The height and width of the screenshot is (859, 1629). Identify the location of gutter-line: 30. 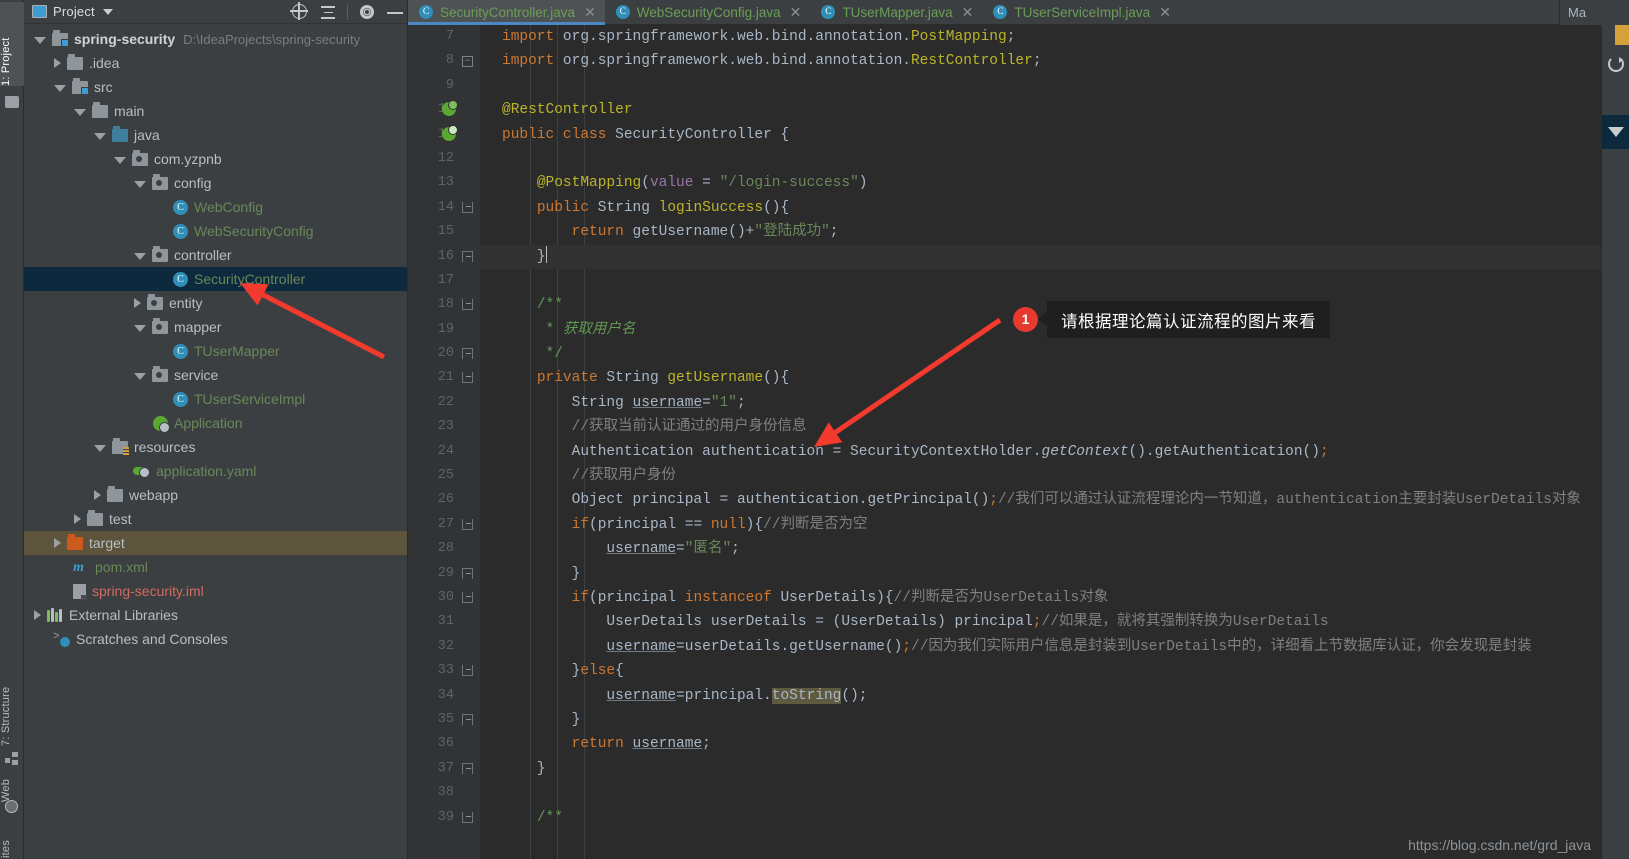
(444, 598).